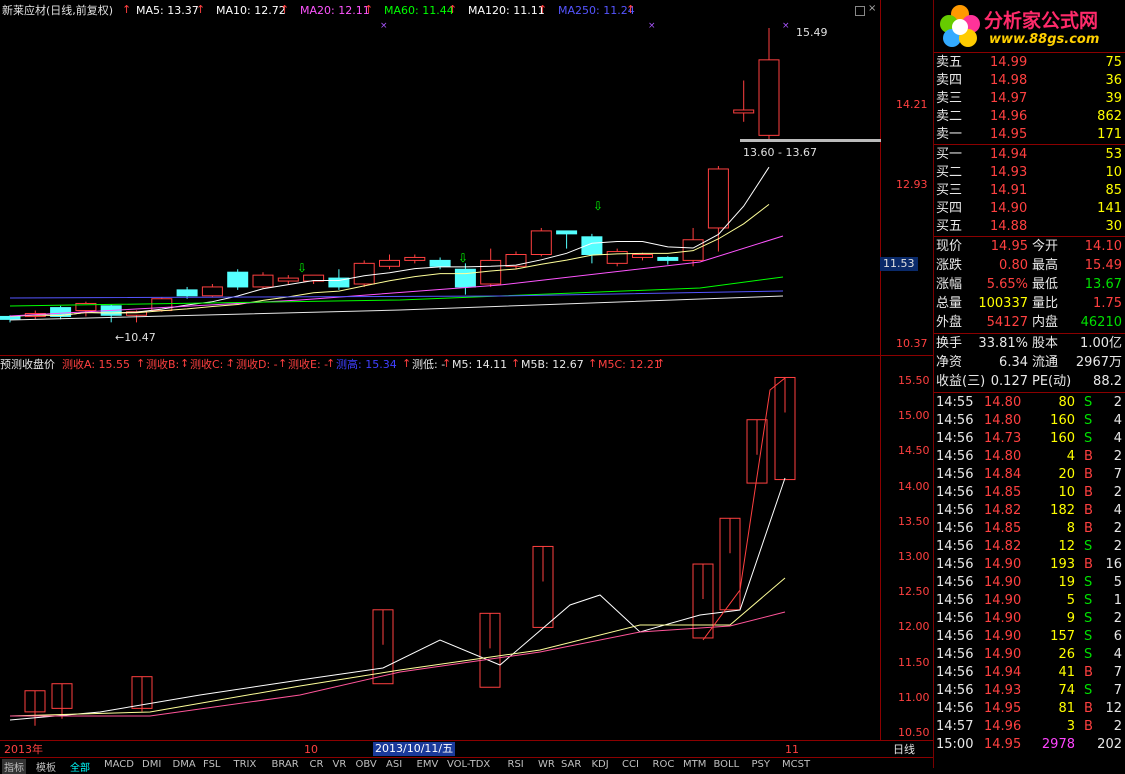 The width and height of the screenshot is (1125, 774). I want to click on tab-cci: CCI, so click(630, 764).